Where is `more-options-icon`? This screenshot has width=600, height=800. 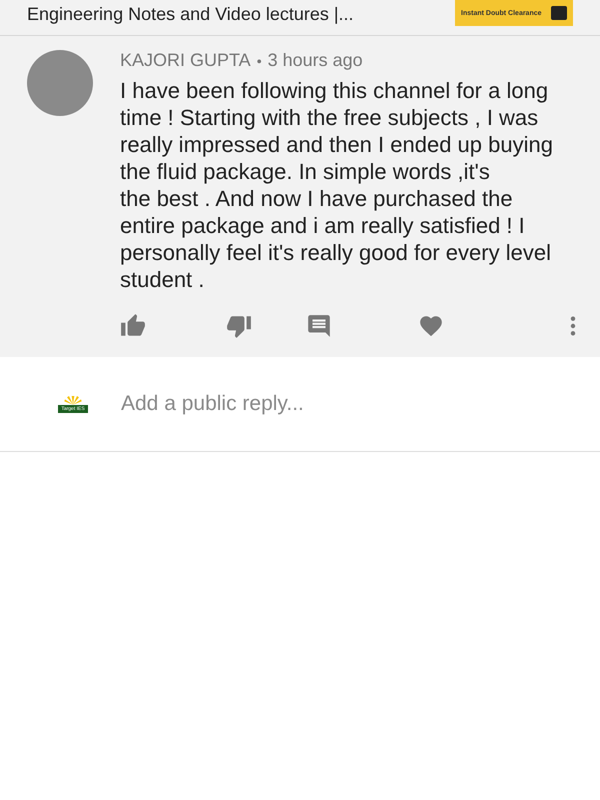 more-options-icon is located at coordinates (573, 326).